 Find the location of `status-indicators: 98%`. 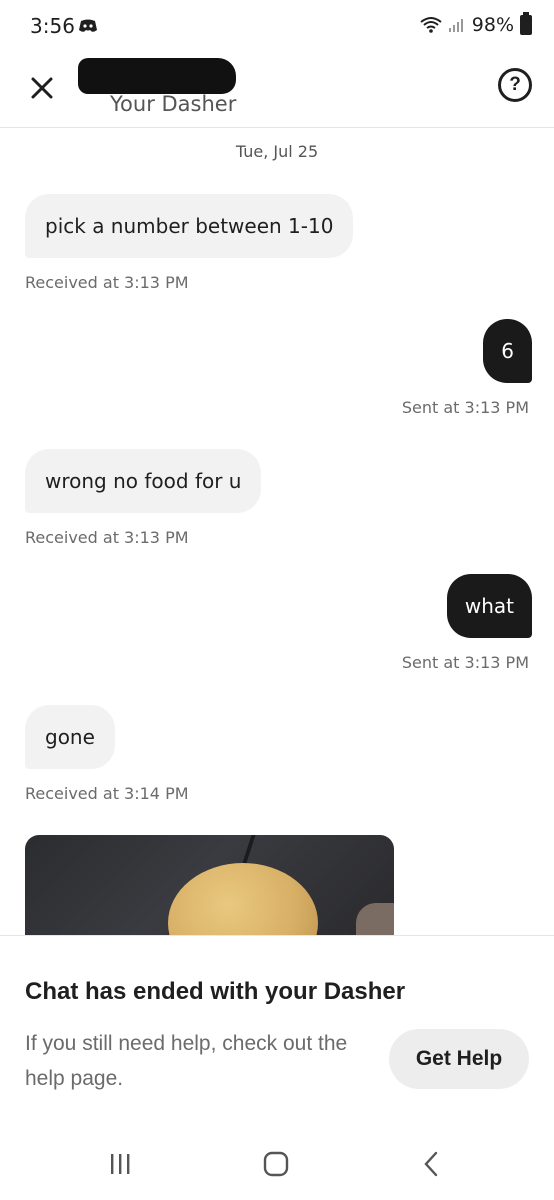

status-indicators: 98% is located at coordinates (476, 24).